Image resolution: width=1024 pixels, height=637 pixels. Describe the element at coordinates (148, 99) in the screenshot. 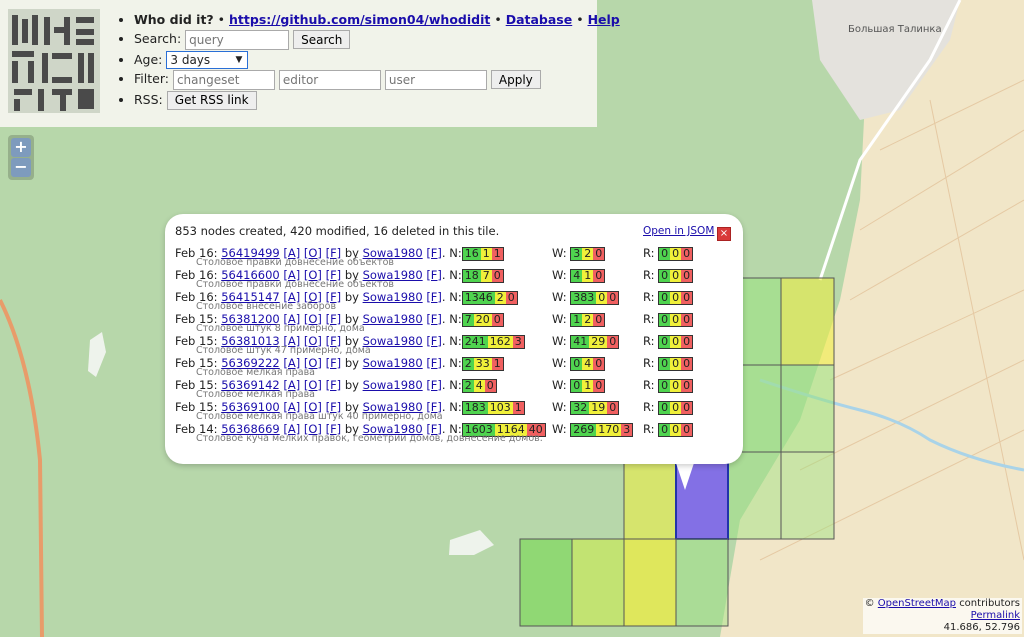

I see `rss-label: RSS:` at that location.